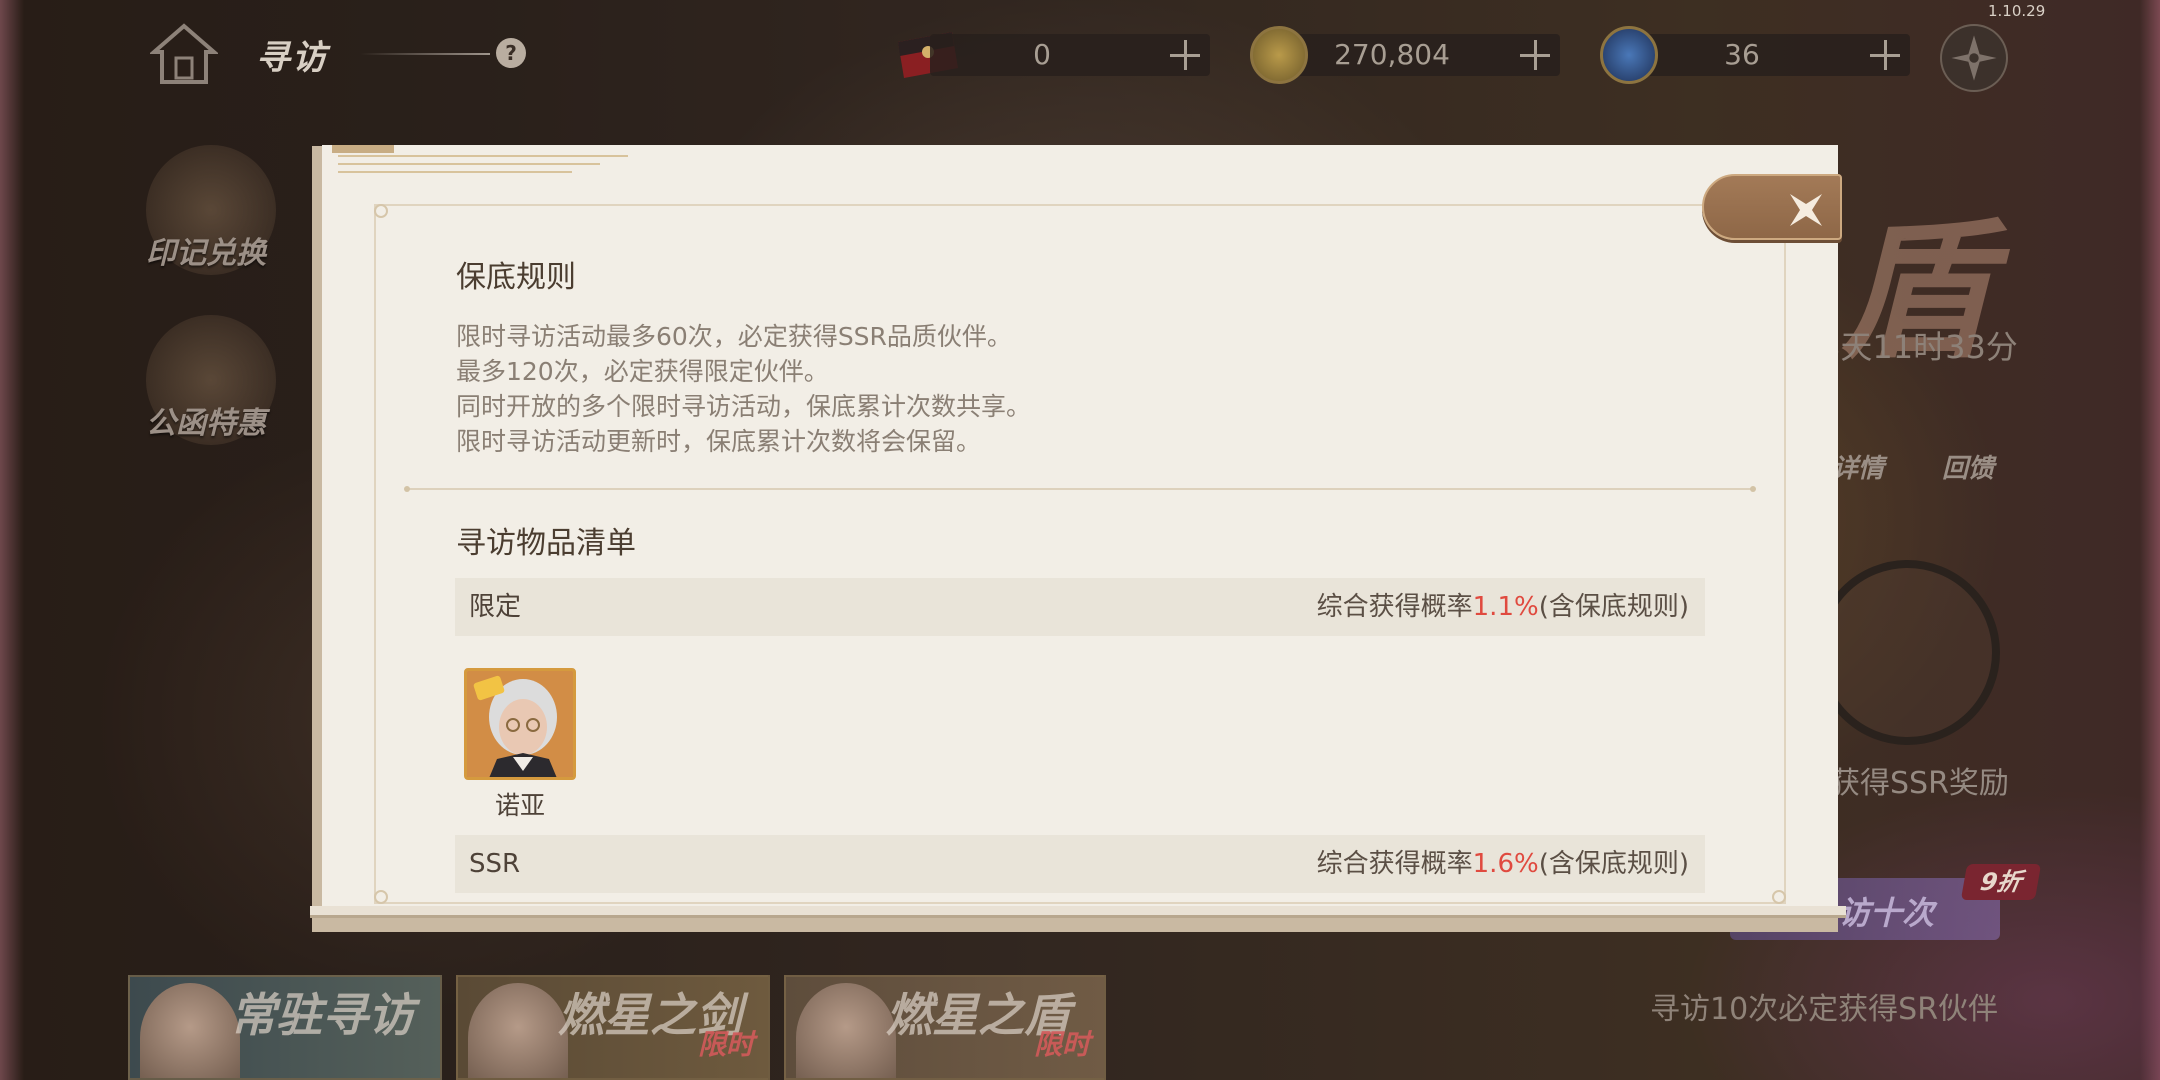 This screenshot has width=2160, height=1080. Describe the element at coordinates (363, 149) in the screenshot. I see `modal-tab-marker` at that location.